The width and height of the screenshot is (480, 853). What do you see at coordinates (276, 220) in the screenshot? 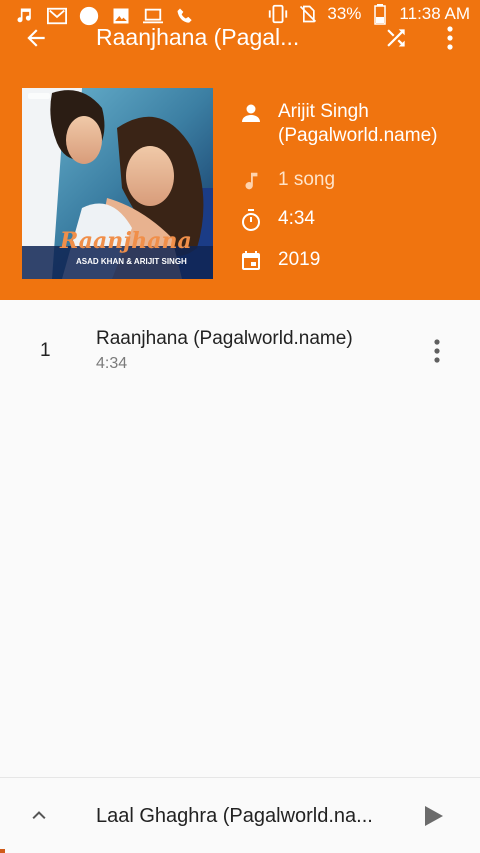
I see `duration-row: 4:34` at bounding box center [276, 220].